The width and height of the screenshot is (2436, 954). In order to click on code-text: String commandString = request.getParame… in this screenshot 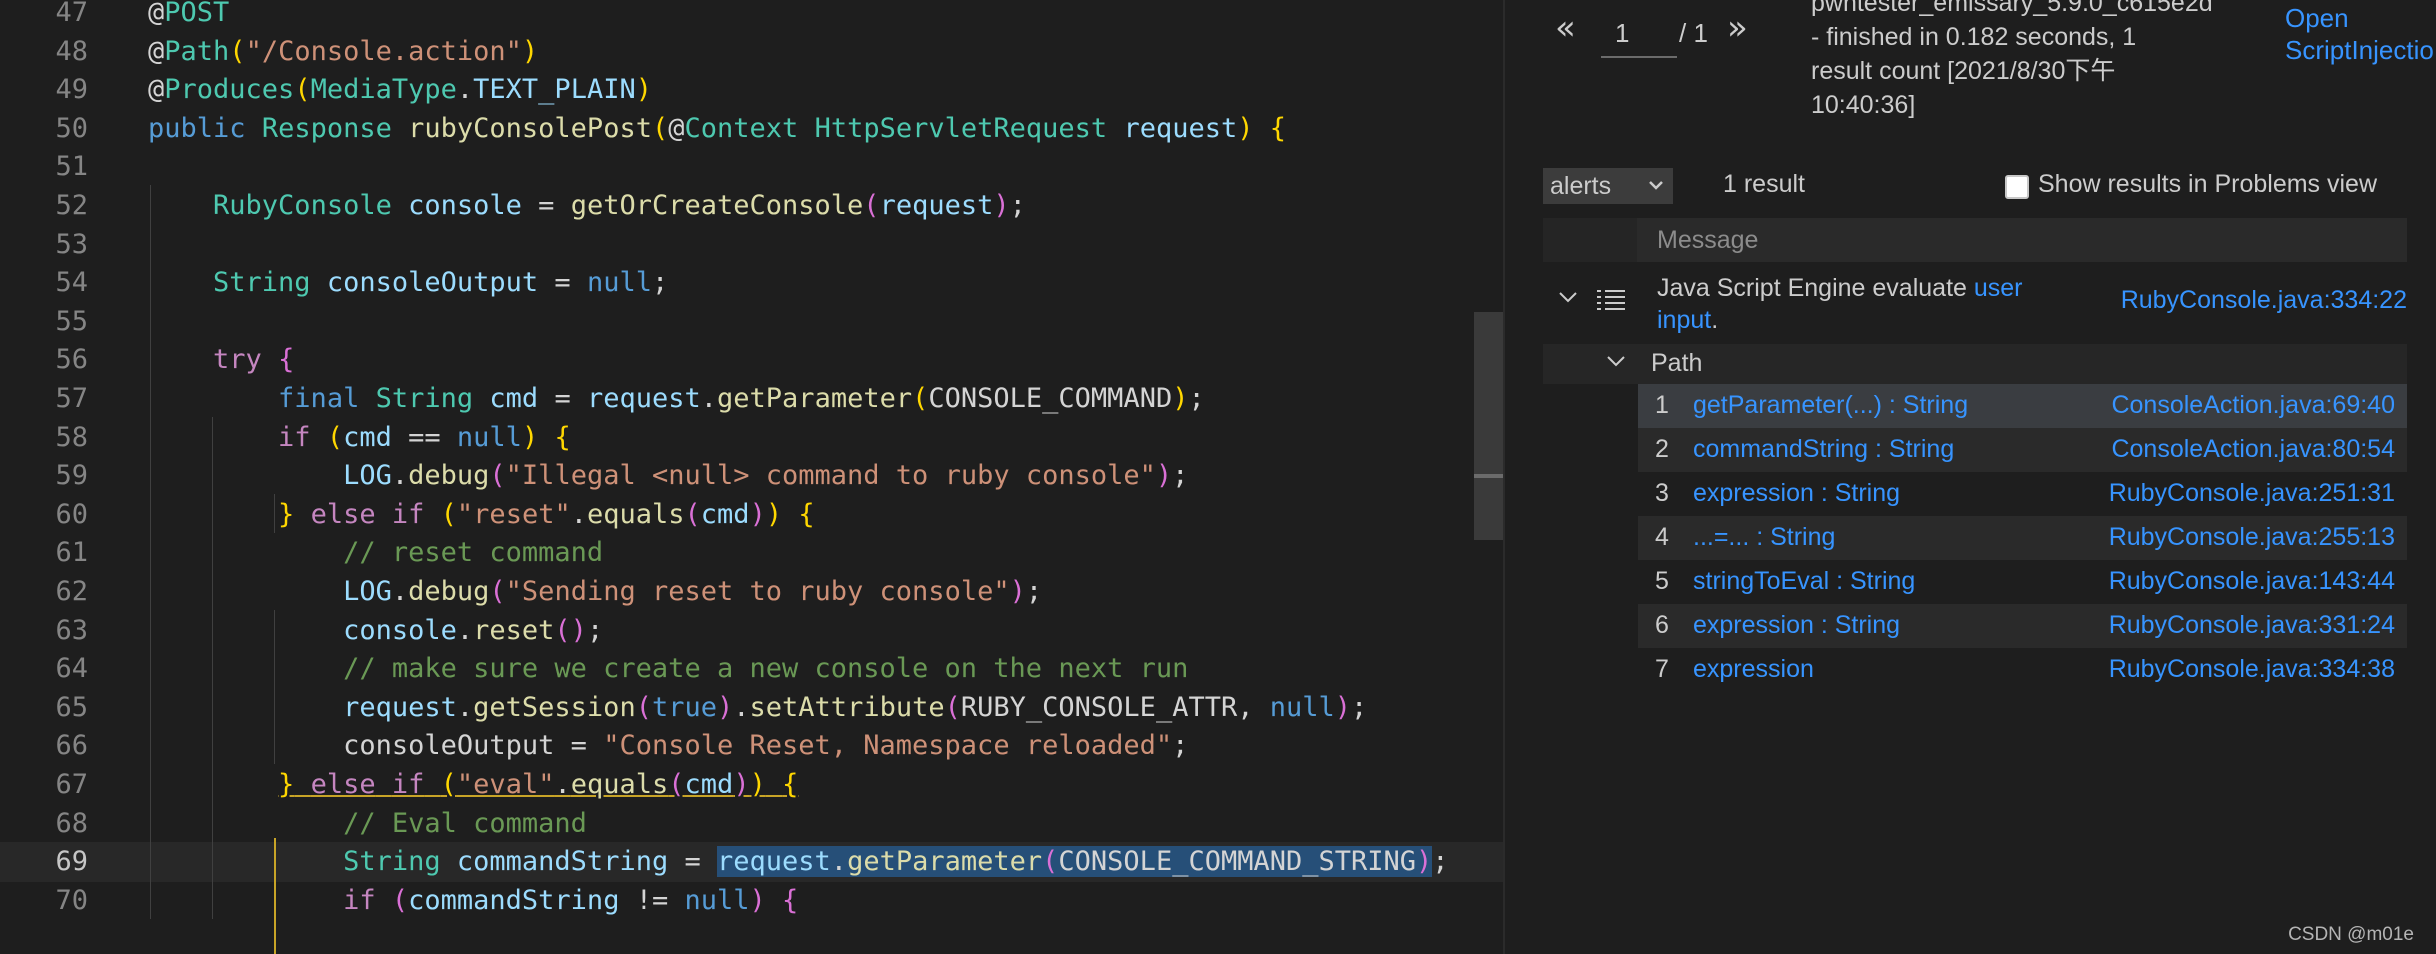, I will do `click(798, 862)`.